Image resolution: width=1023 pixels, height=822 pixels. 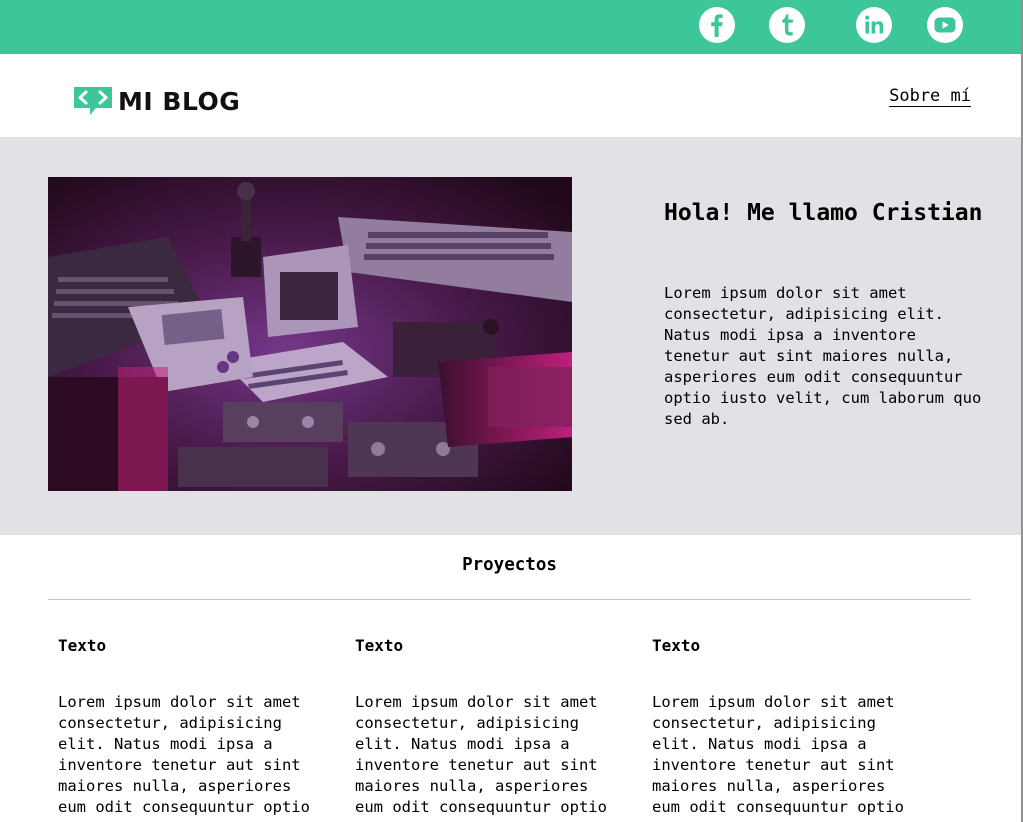 What do you see at coordinates (179, 101) in the screenshot?
I see `logo-text: MI BLOG` at bounding box center [179, 101].